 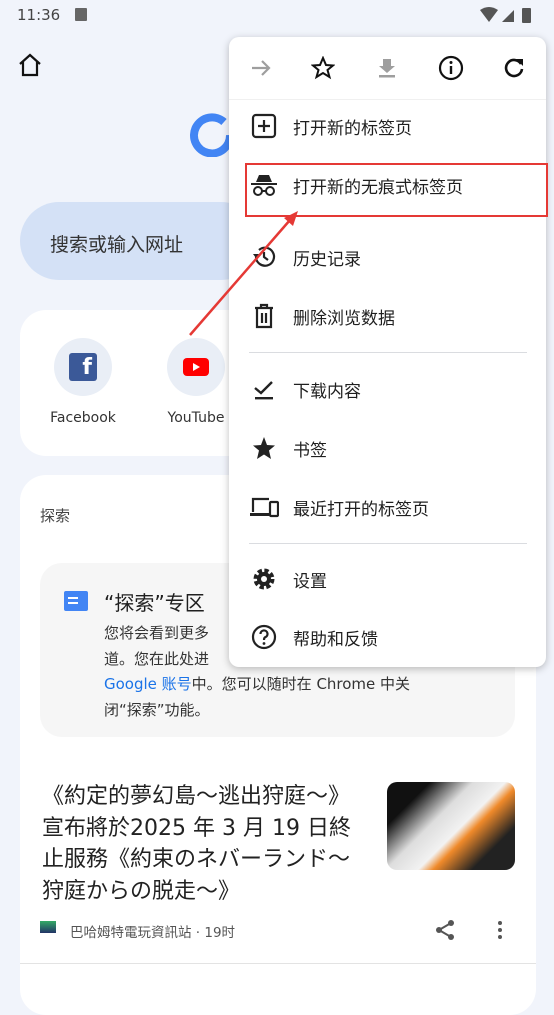 I want to click on new-tab-icon, so click(x=264, y=126).